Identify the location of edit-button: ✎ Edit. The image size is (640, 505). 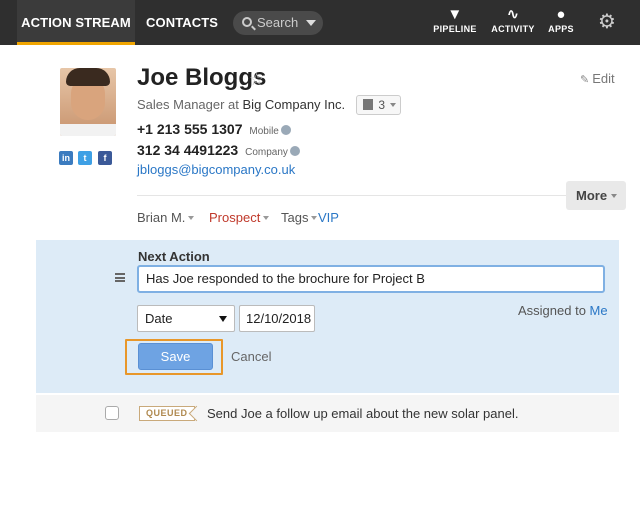
(597, 78).